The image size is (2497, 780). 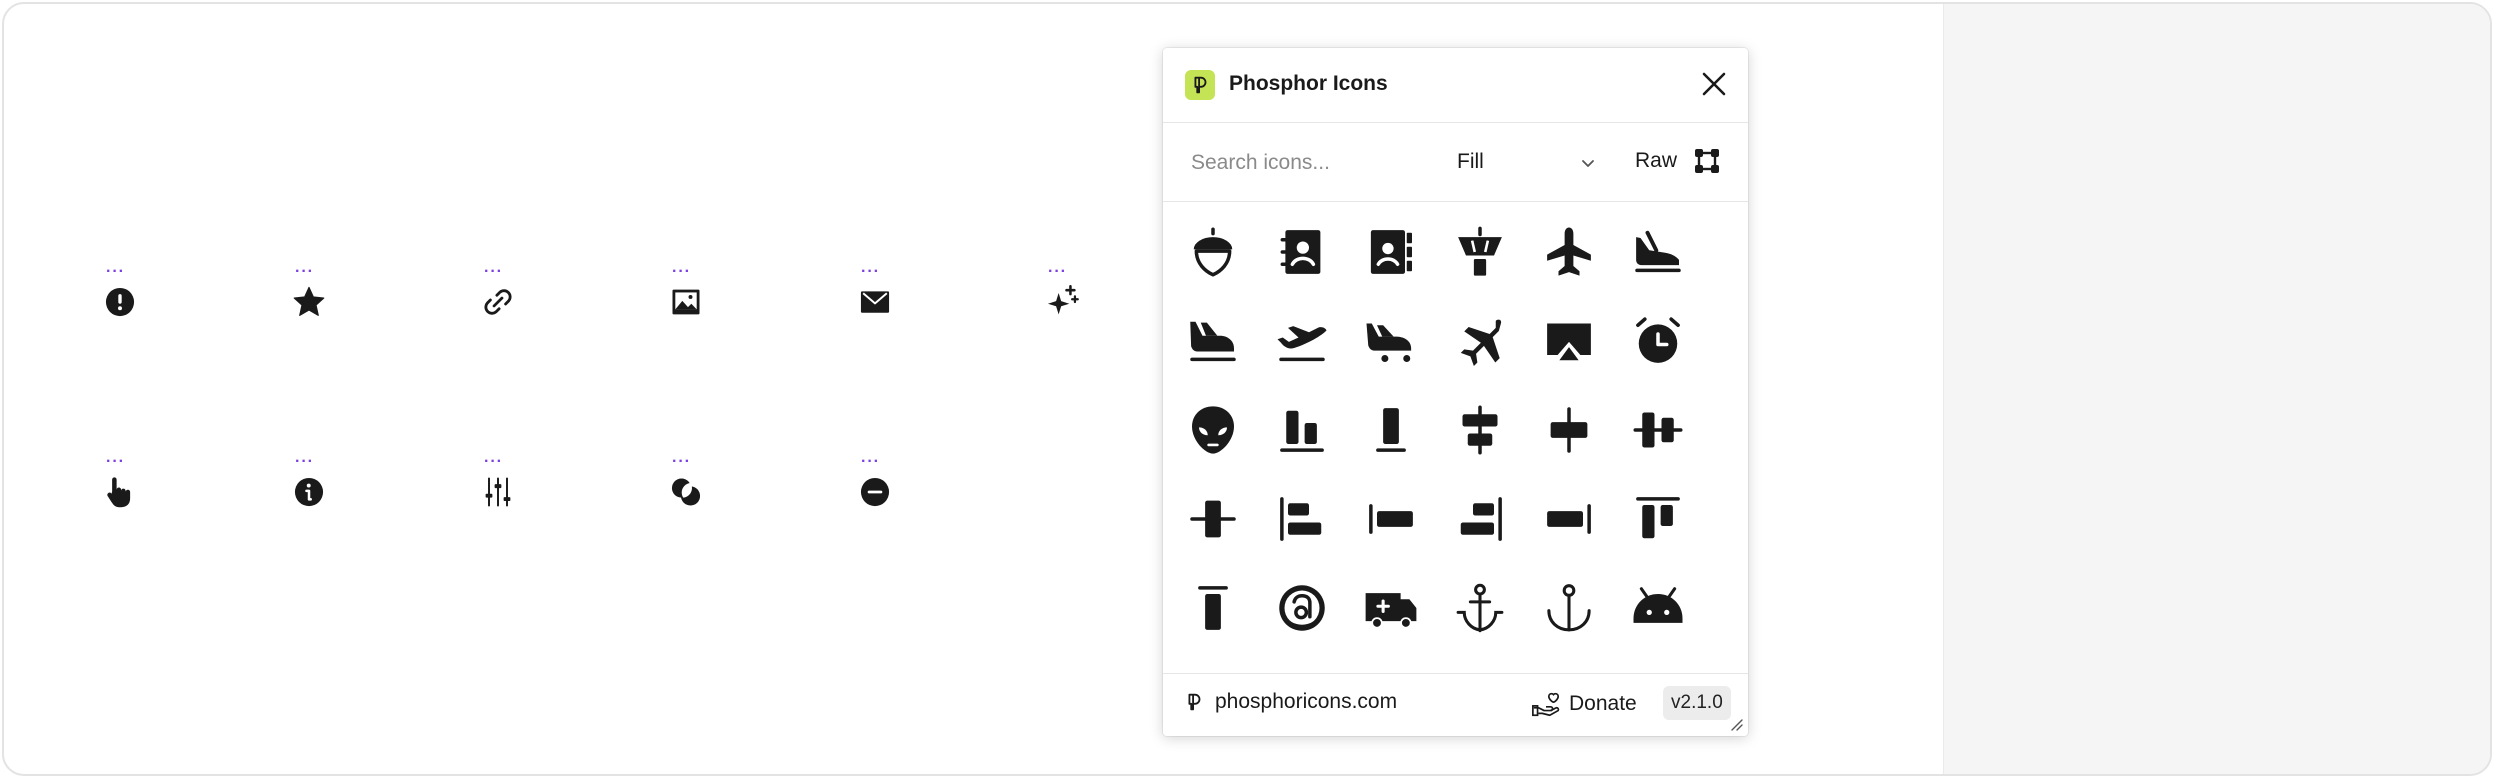 I want to click on weight-select-value: Fill, so click(x=1470, y=161).